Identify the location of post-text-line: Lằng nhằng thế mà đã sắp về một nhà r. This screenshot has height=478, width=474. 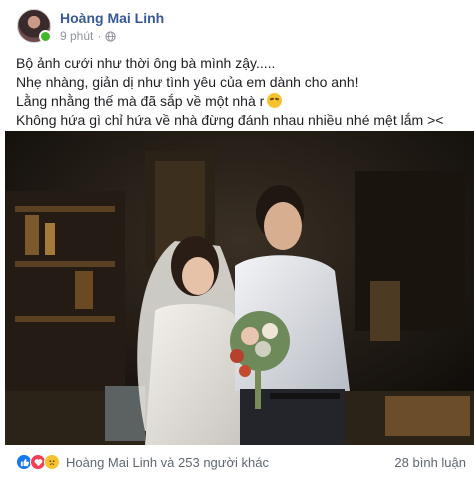
(241, 101).